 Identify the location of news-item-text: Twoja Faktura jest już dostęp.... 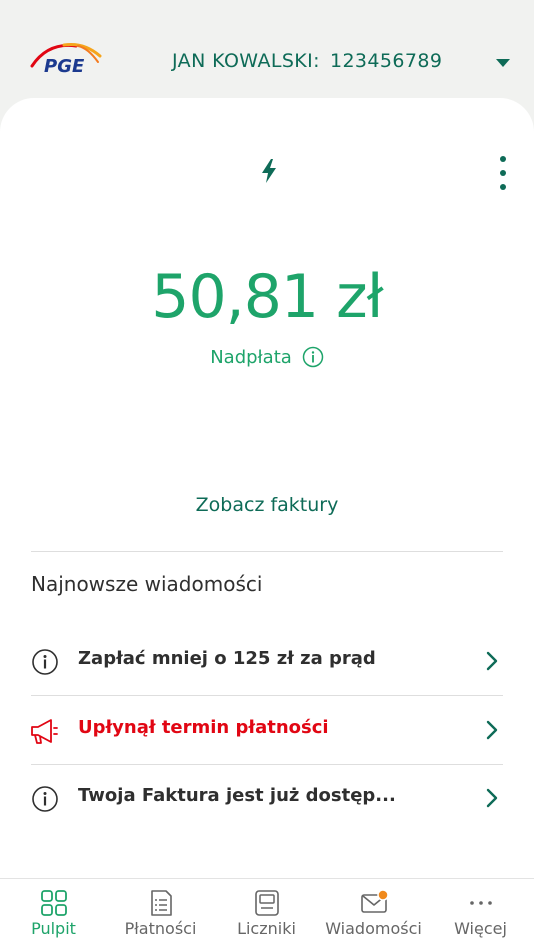
(237, 795).